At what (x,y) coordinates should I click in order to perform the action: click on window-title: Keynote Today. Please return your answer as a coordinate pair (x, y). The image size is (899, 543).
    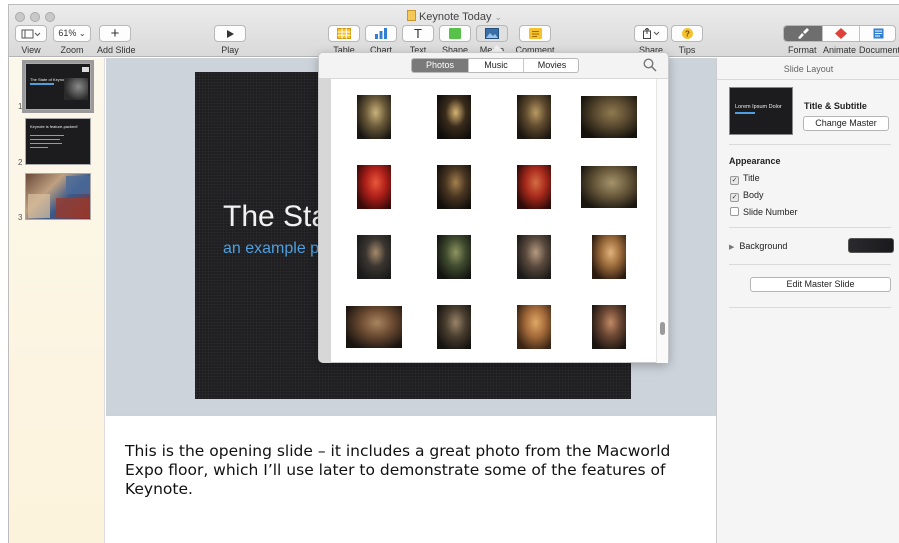
    Looking at the image, I should click on (455, 17).